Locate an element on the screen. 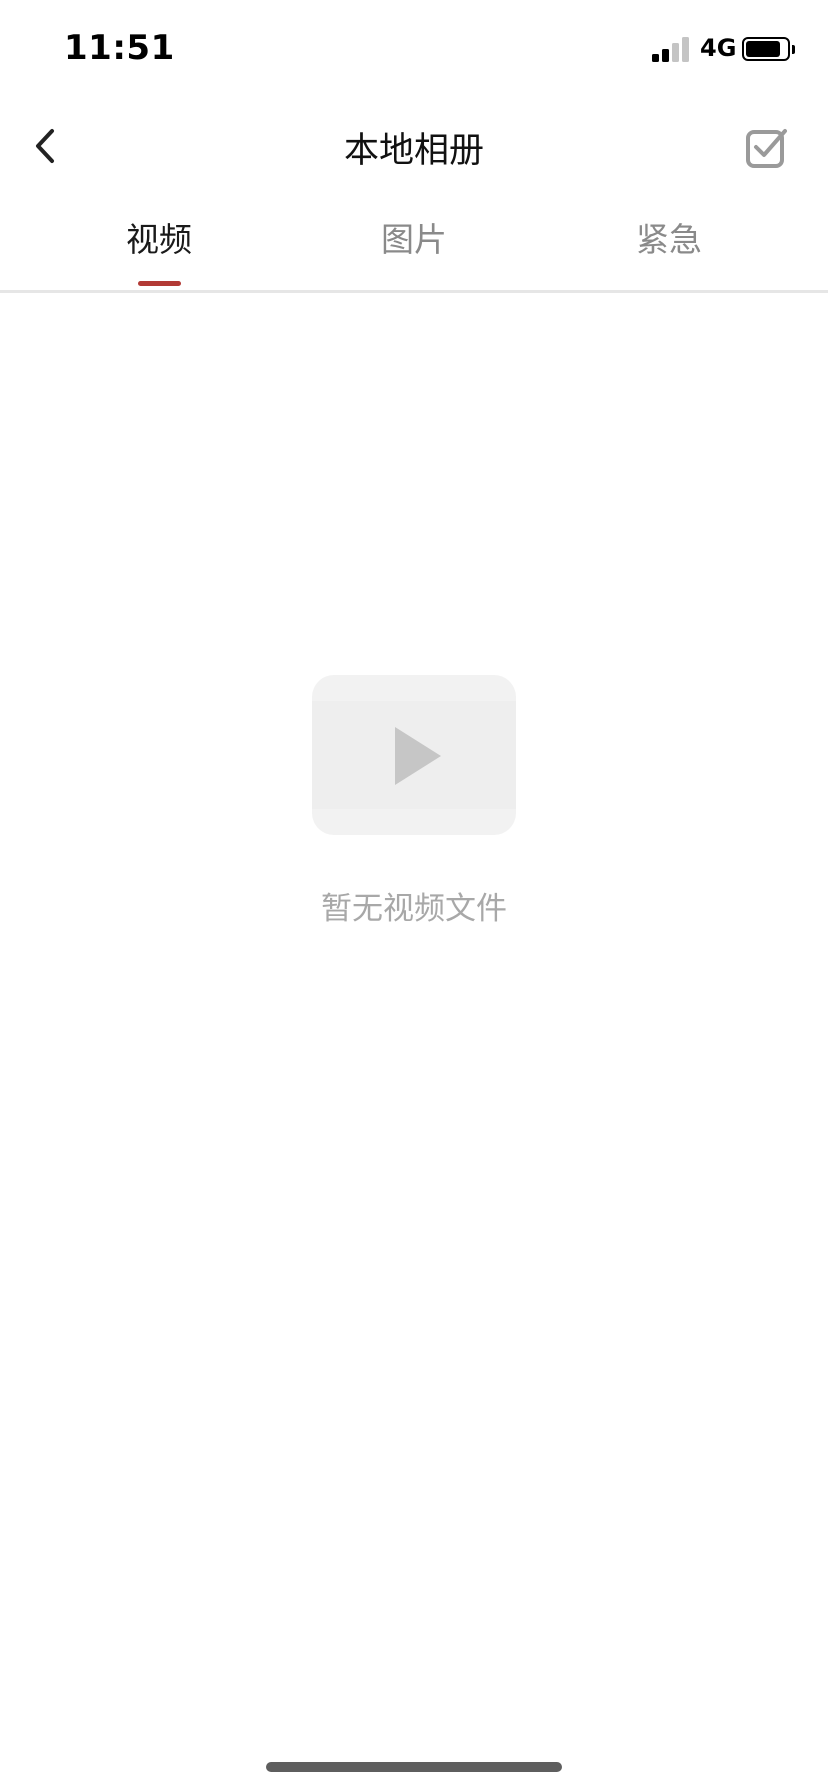  tab-videos: 视频 is located at coordinates (159, 246).